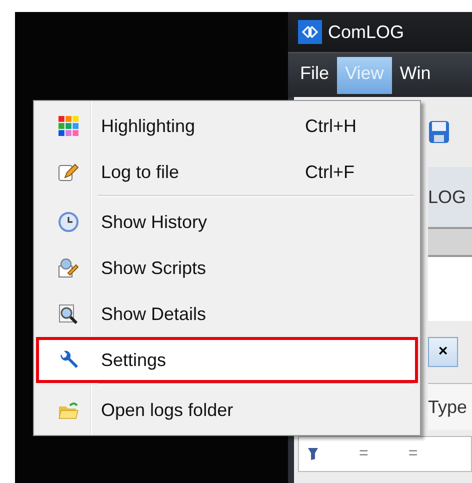  Describe the element at coordinates (227, 360) in the screenshot. I see `menu-item: Settings` at that location.